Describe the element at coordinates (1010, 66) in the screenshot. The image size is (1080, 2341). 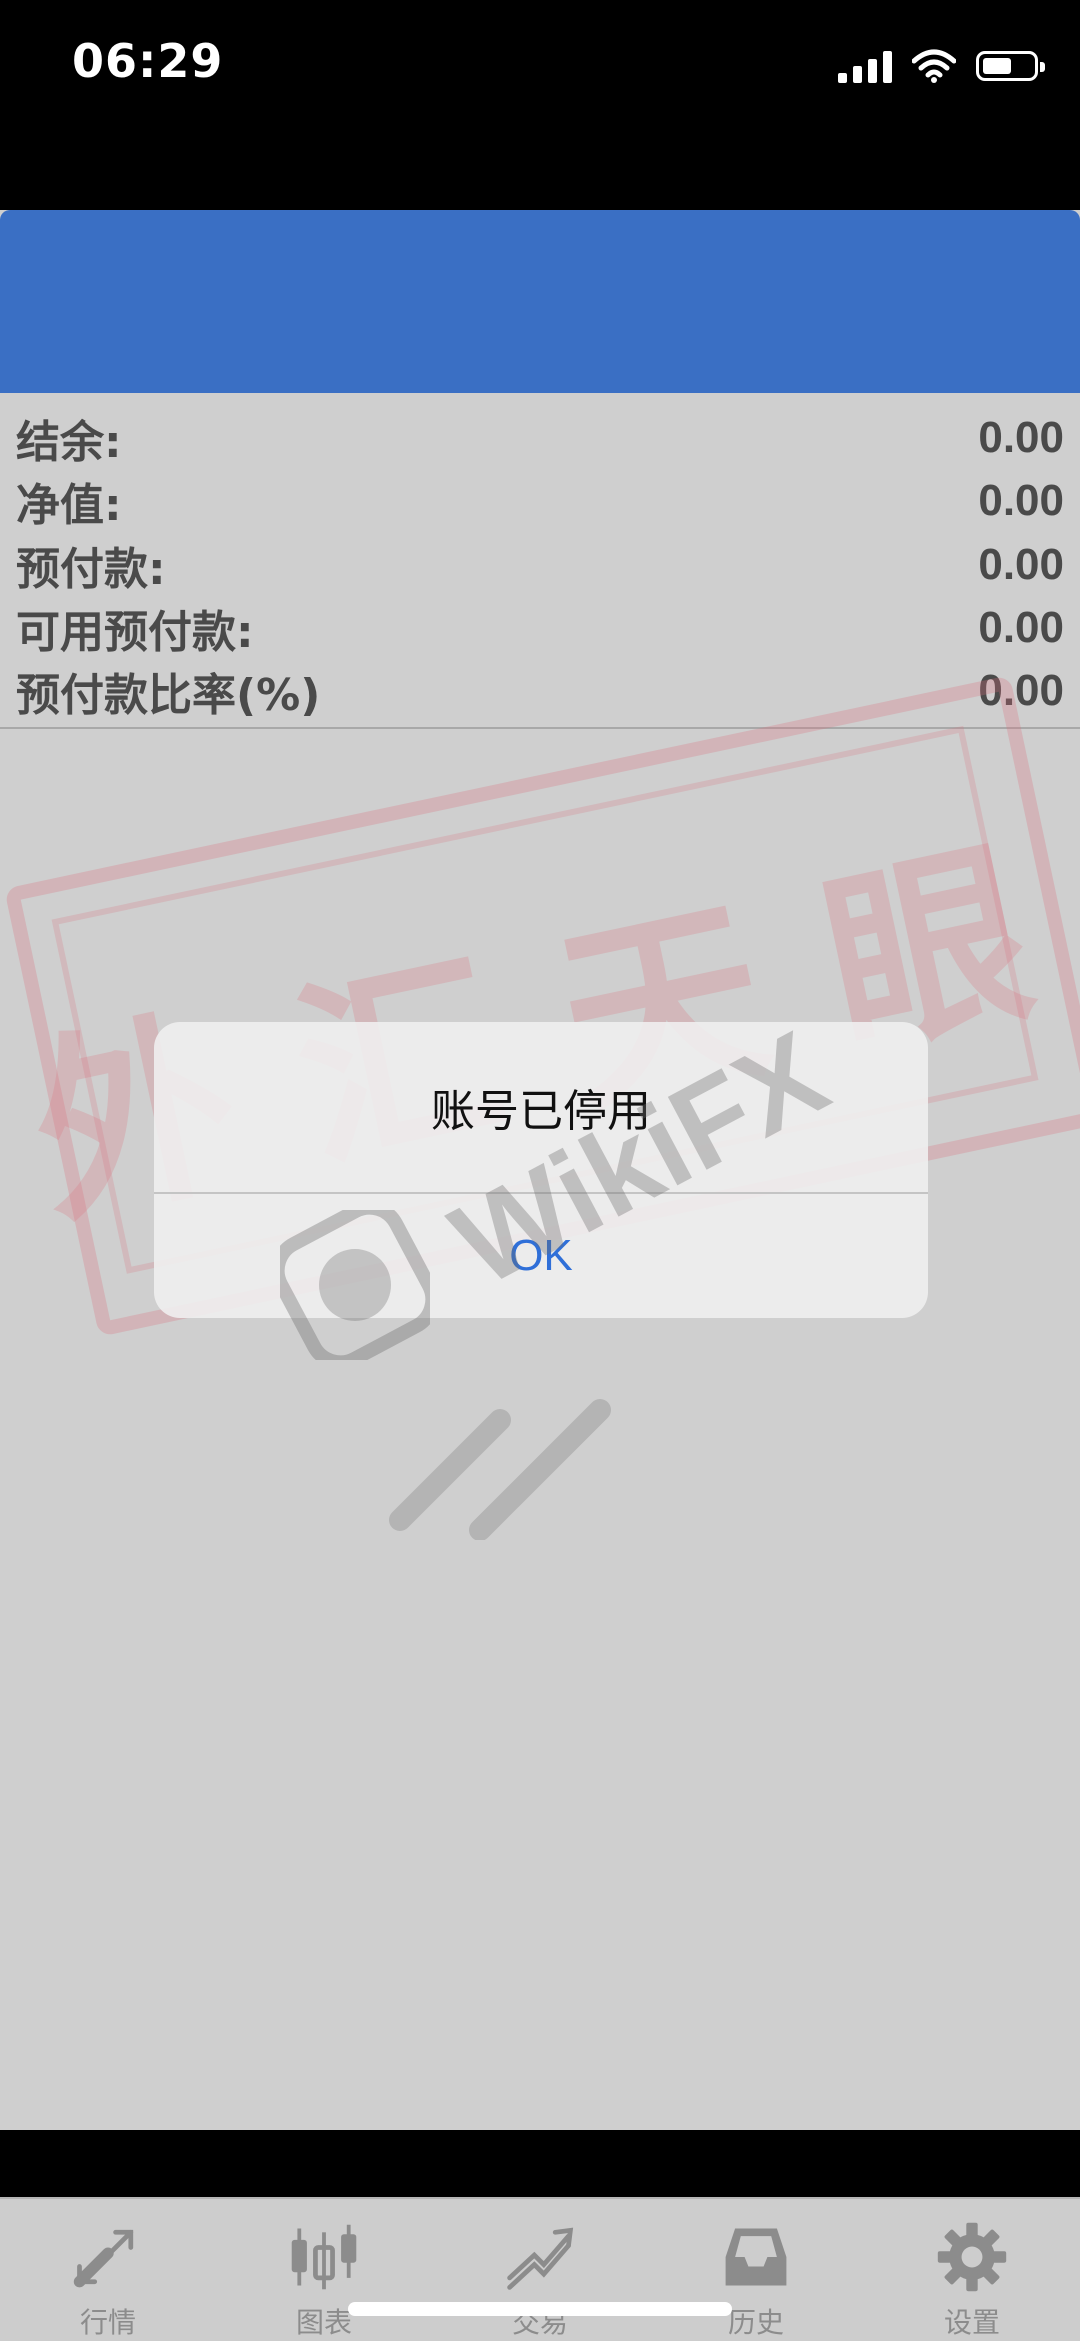
I see `battery-icon` at that location.